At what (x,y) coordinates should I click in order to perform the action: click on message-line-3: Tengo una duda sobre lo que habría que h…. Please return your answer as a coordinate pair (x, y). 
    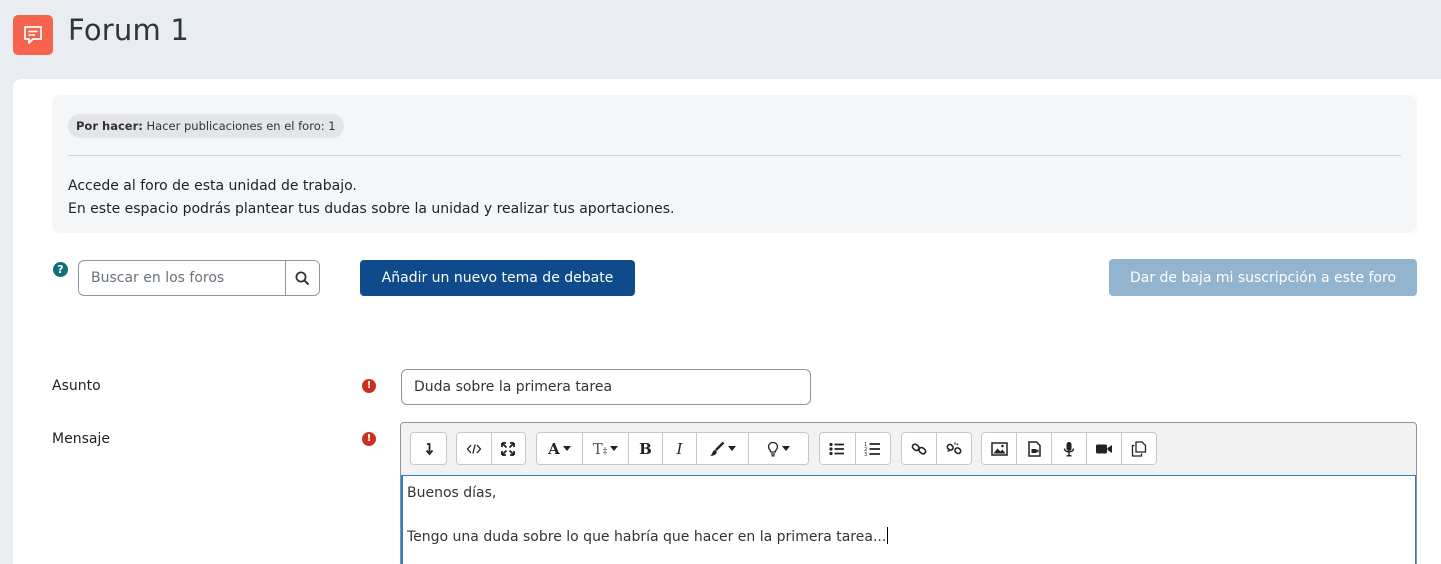
    Looking at the image, I should click on (647, 537).